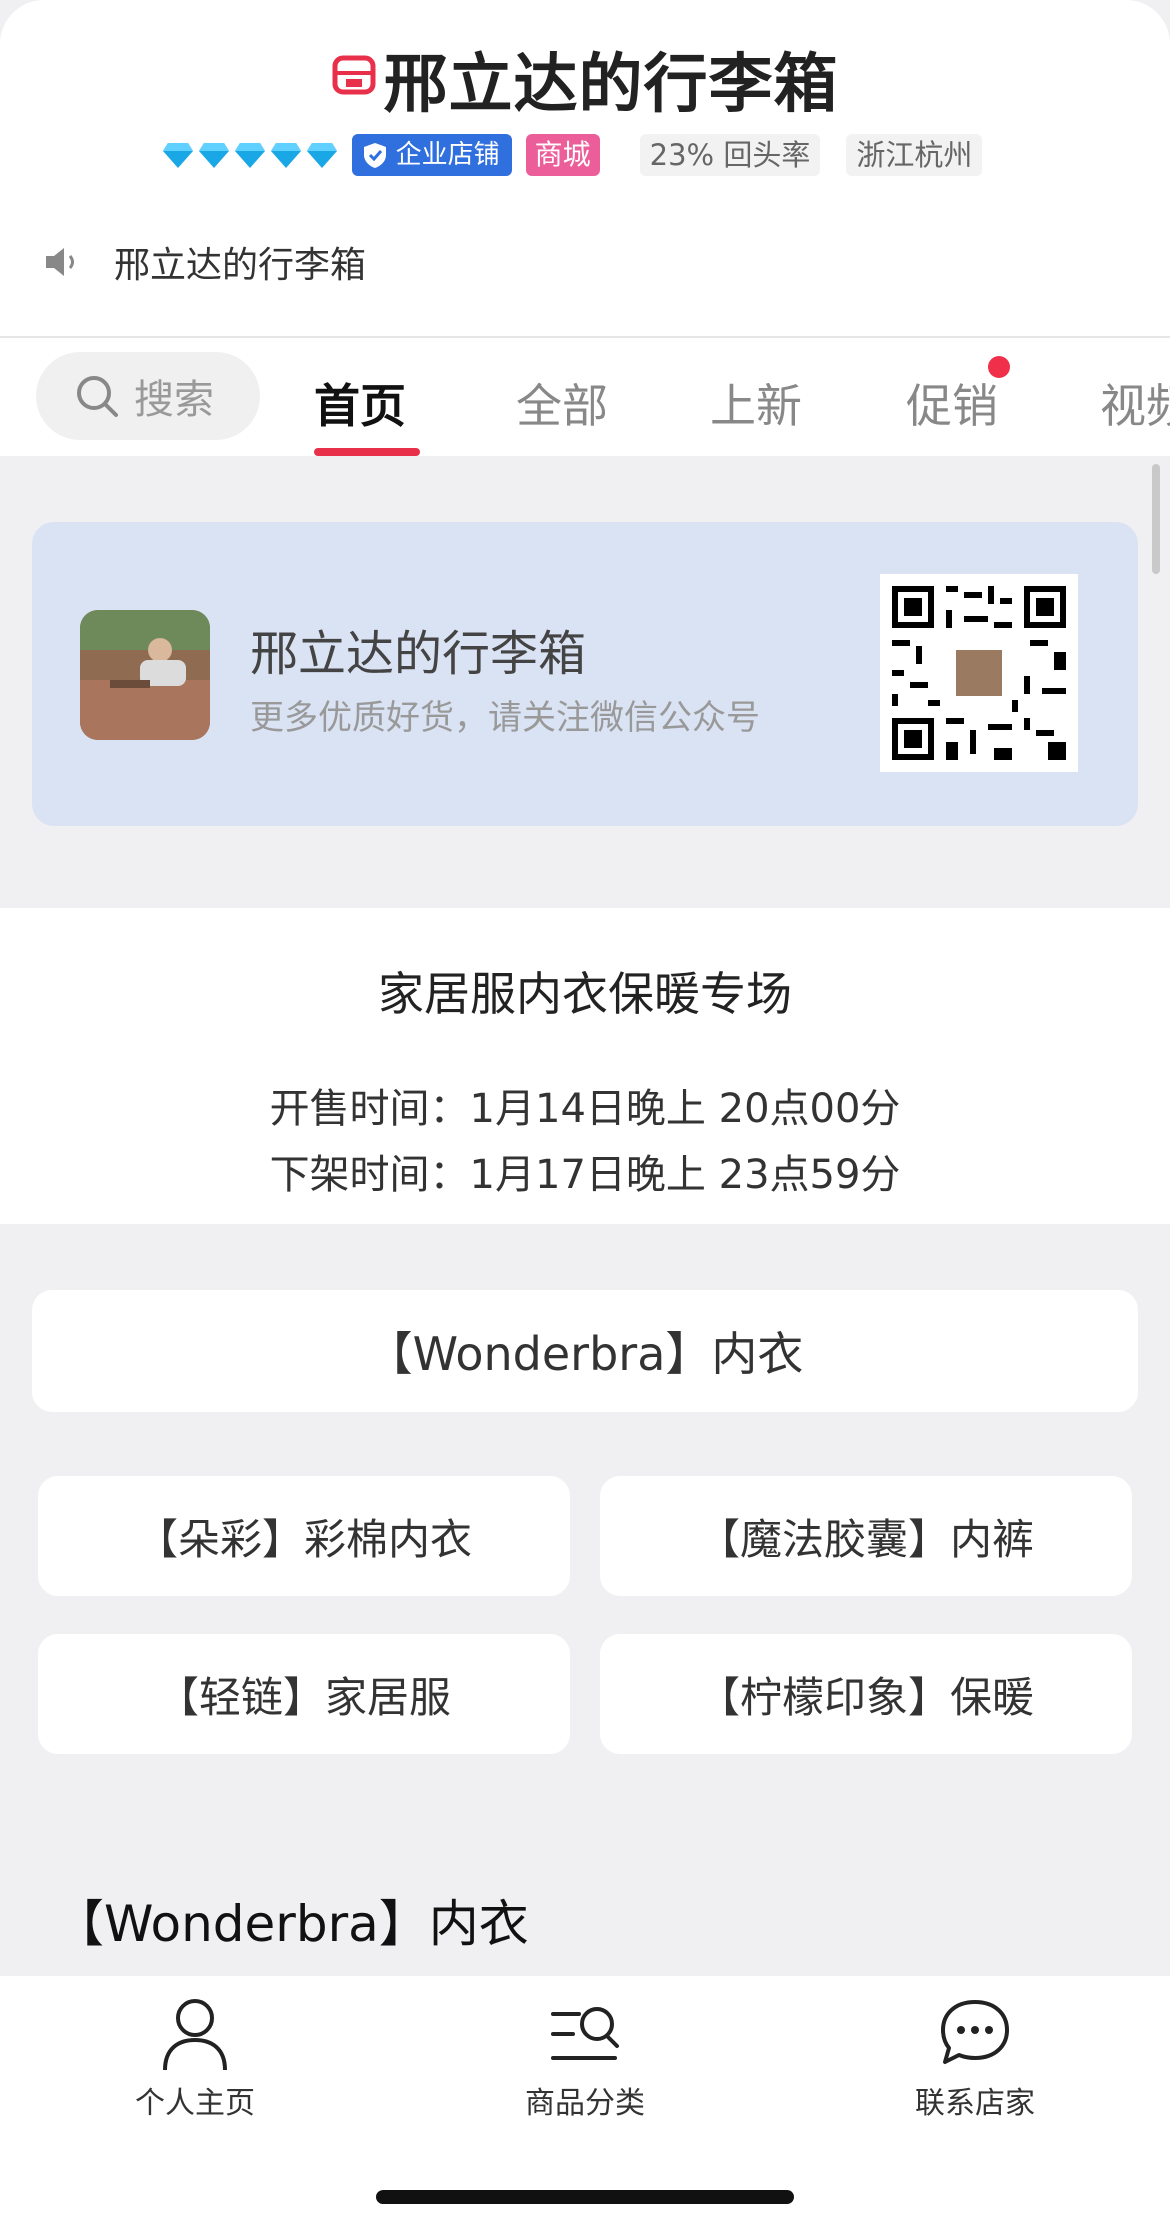  What do you see at coordinates (145, 675) in the screenshot?
I see `avatar-photo` at bounding box center [145, 675].